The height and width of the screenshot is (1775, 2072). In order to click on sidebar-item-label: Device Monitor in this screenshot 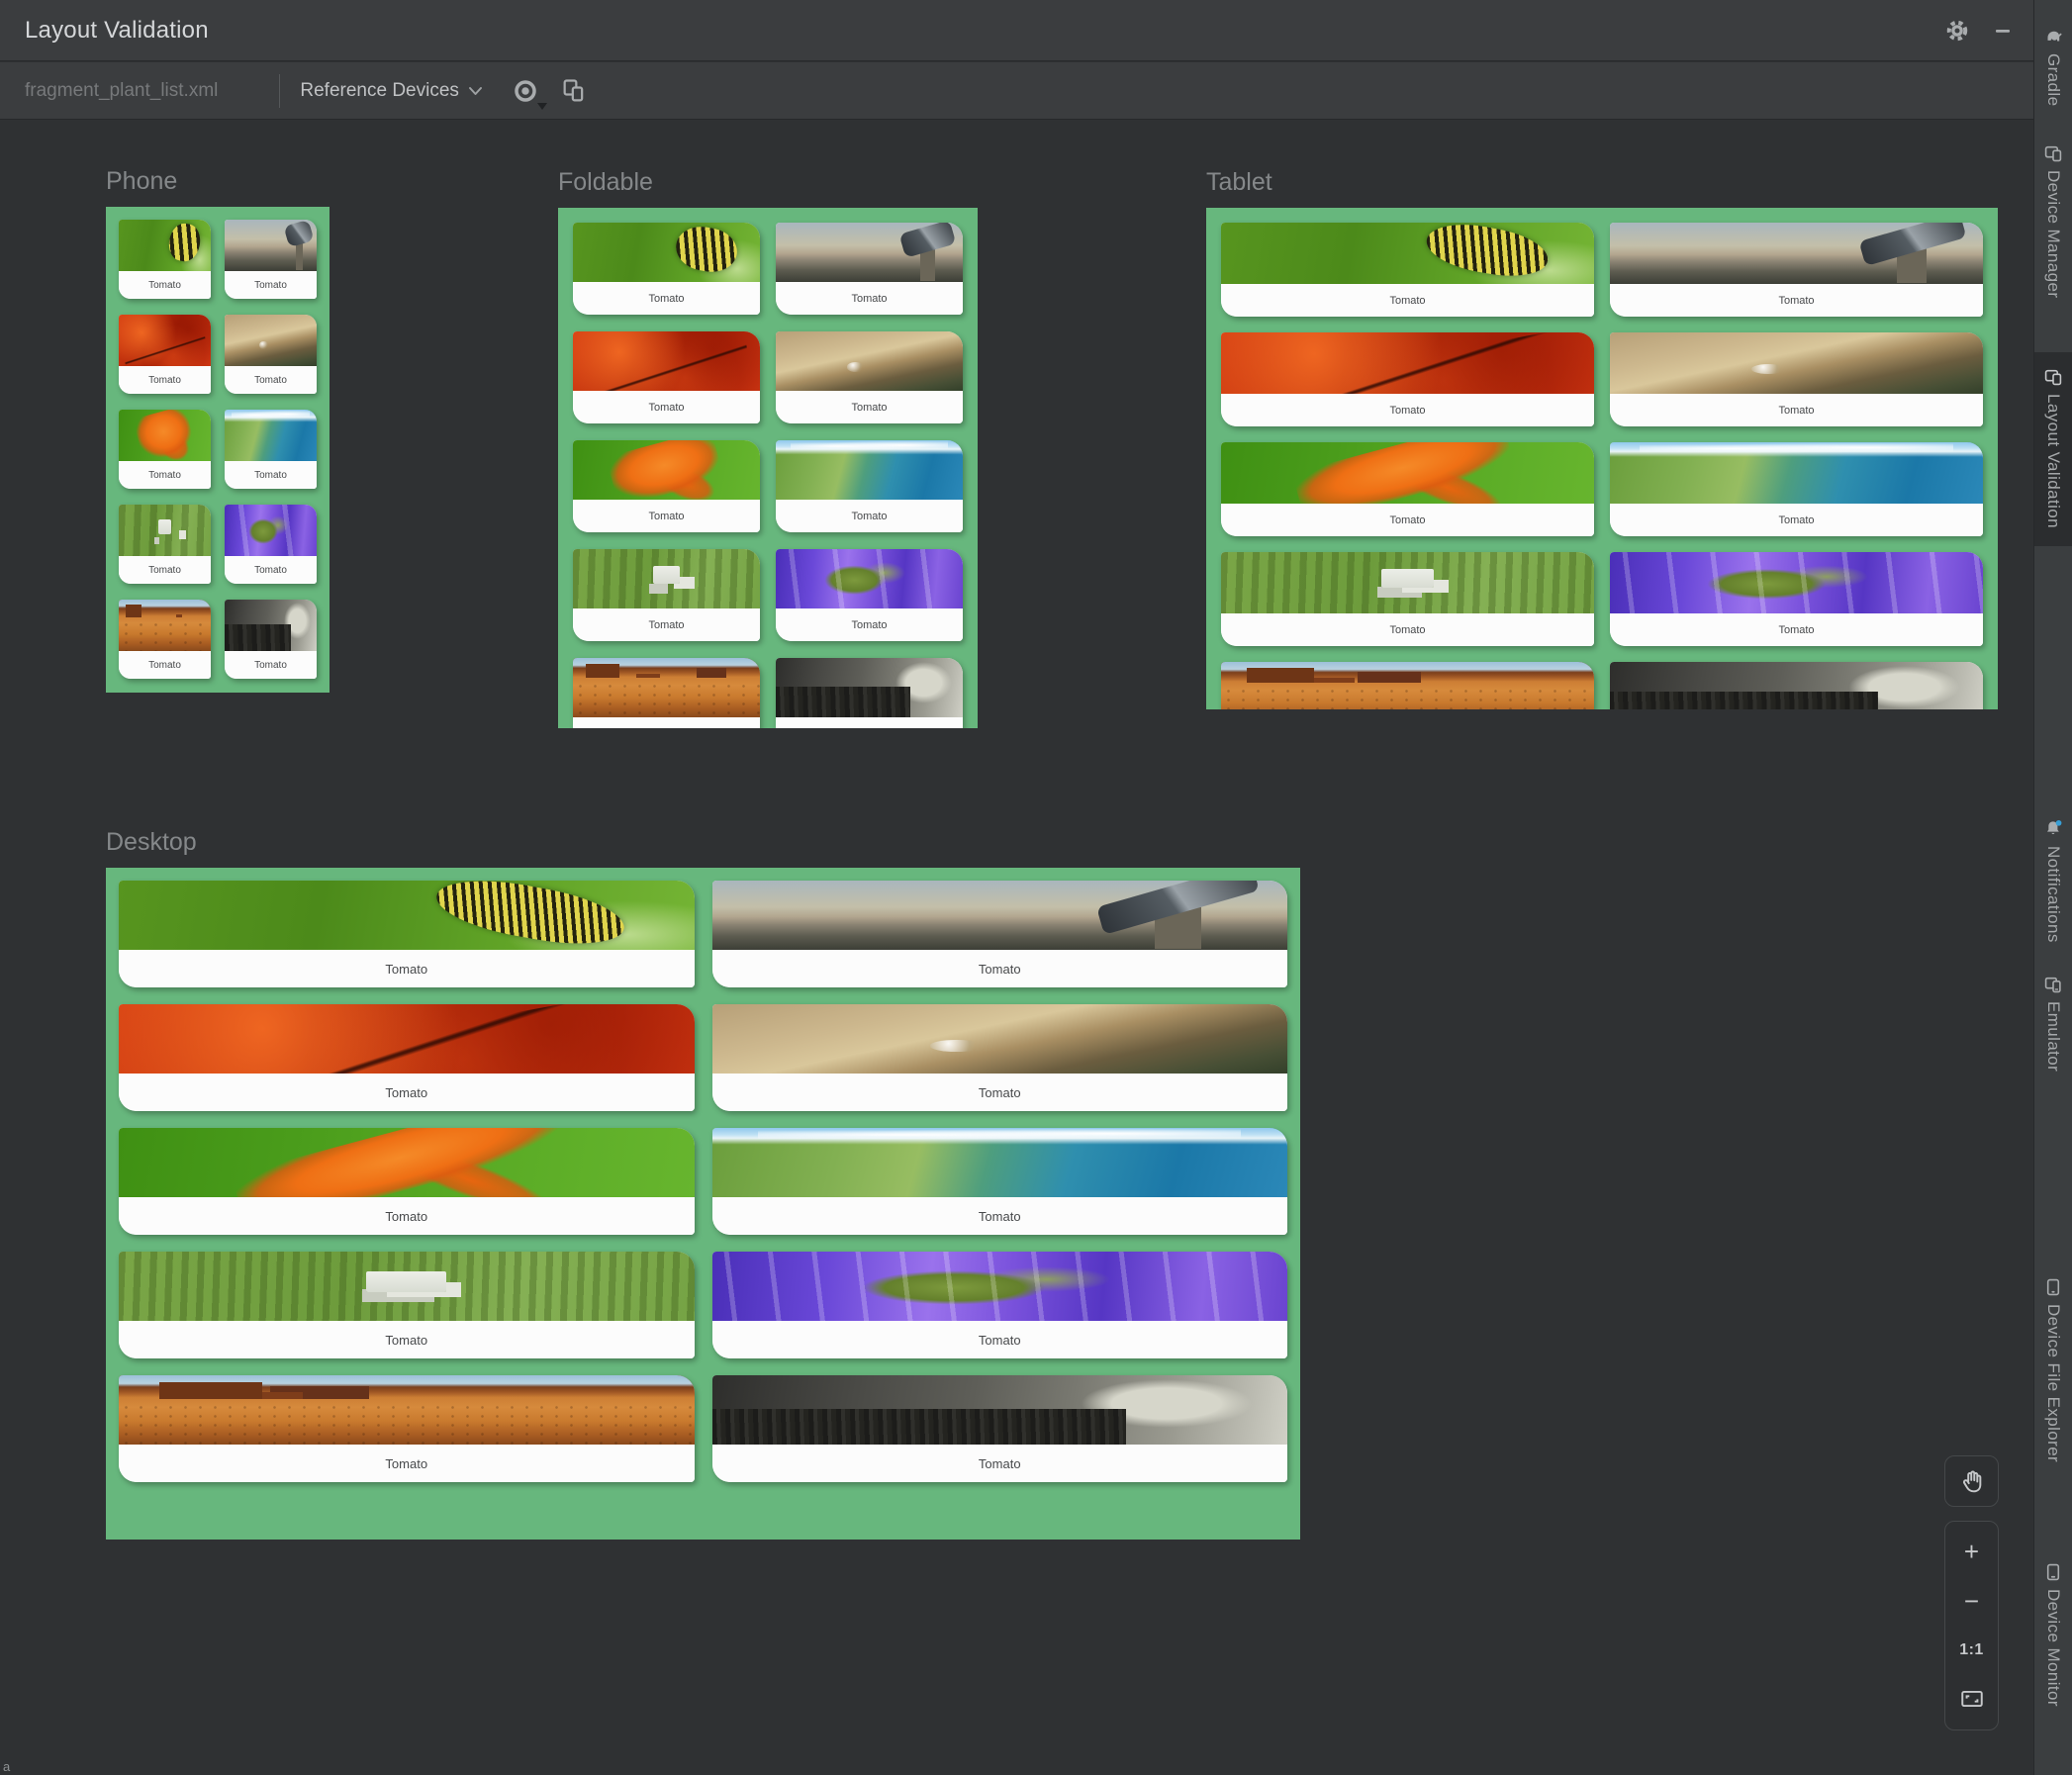, I will do `click(2053, 1648)`.